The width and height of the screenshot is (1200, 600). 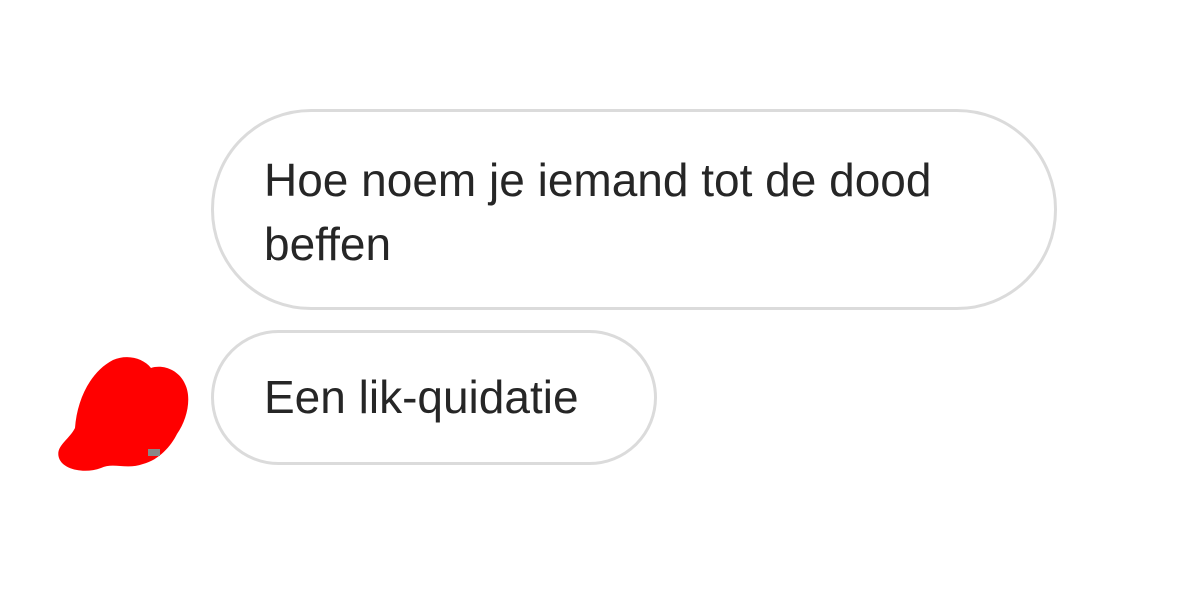 What do you see at coordinates (421, 397) in the screenshot?
I see `message-text: Een lik-quidatie` at bounding box center [421, 397].